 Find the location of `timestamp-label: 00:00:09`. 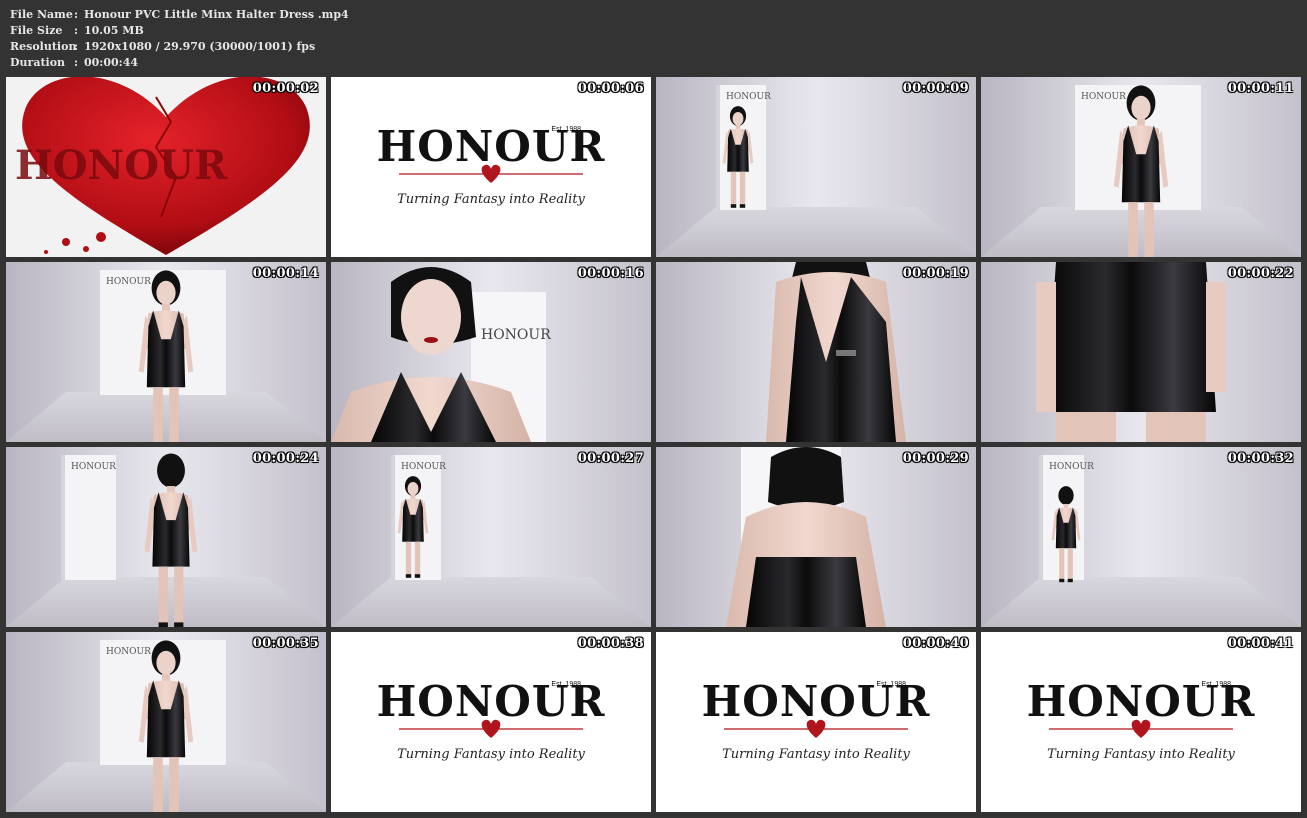

timestamp-label: 00:00:09 is located at coordinates (935, 88).